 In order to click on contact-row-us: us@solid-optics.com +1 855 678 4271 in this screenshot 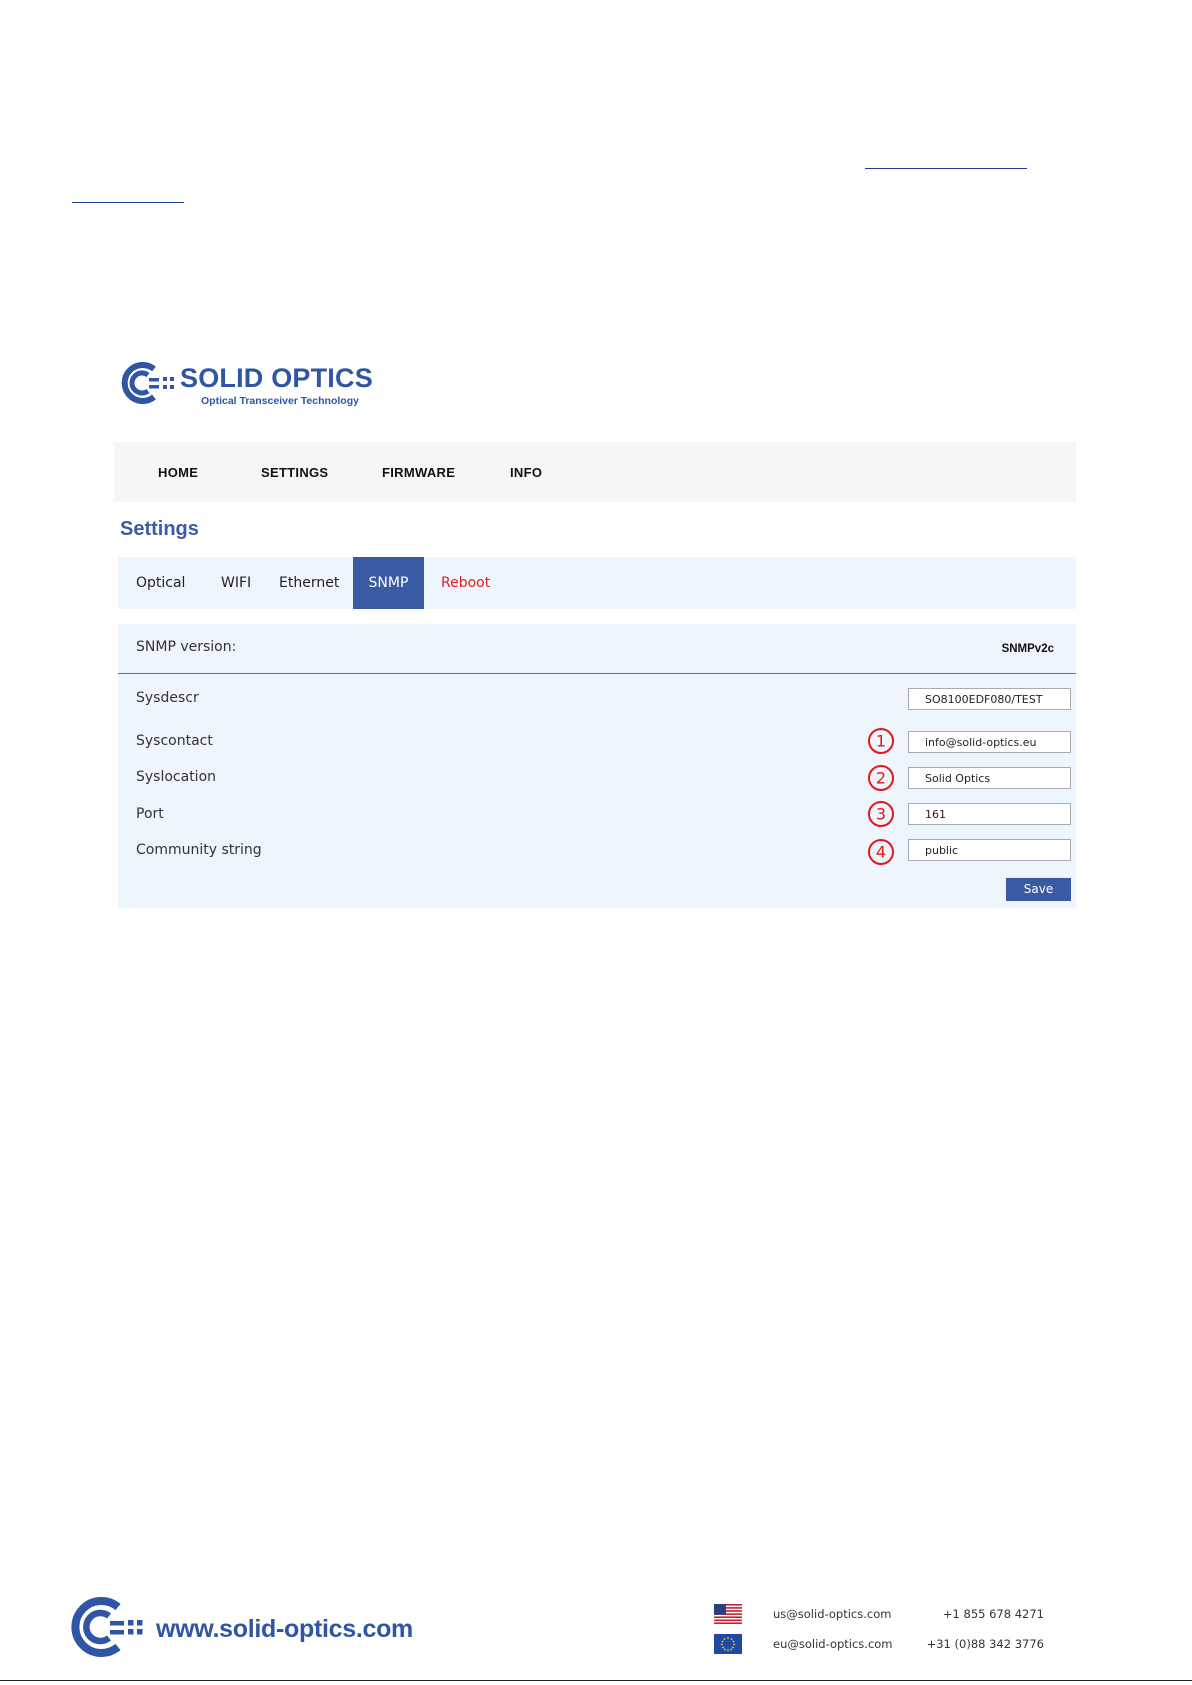, I will do `click(879, 1618)`.